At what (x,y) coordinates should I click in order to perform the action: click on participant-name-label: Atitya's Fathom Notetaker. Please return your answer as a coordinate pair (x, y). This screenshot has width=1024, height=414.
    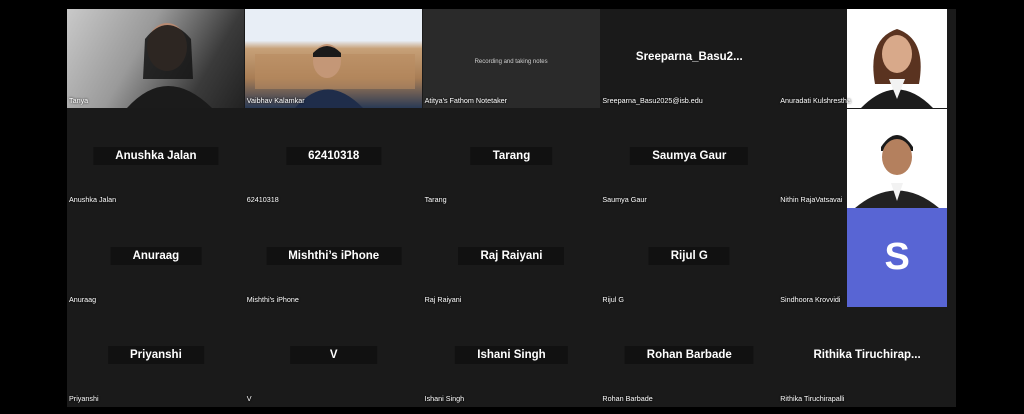
    Looking at the image, I should click on (466, 100).